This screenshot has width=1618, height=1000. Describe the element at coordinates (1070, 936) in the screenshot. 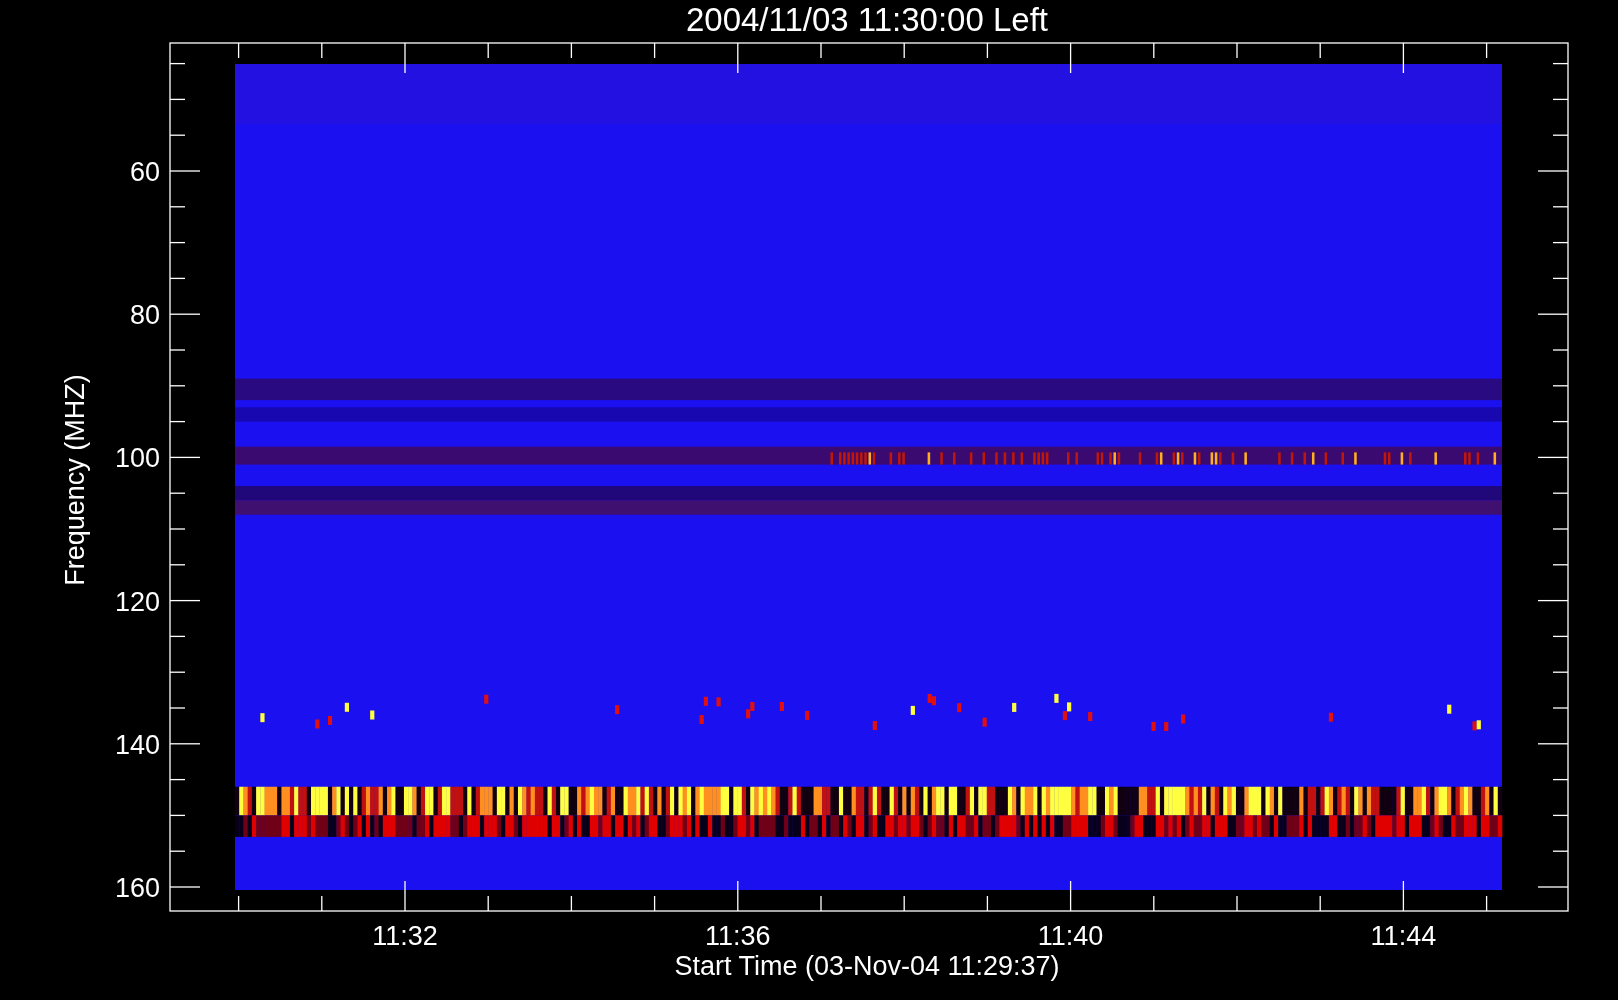

I see `tick-label: 11:40` at that location.